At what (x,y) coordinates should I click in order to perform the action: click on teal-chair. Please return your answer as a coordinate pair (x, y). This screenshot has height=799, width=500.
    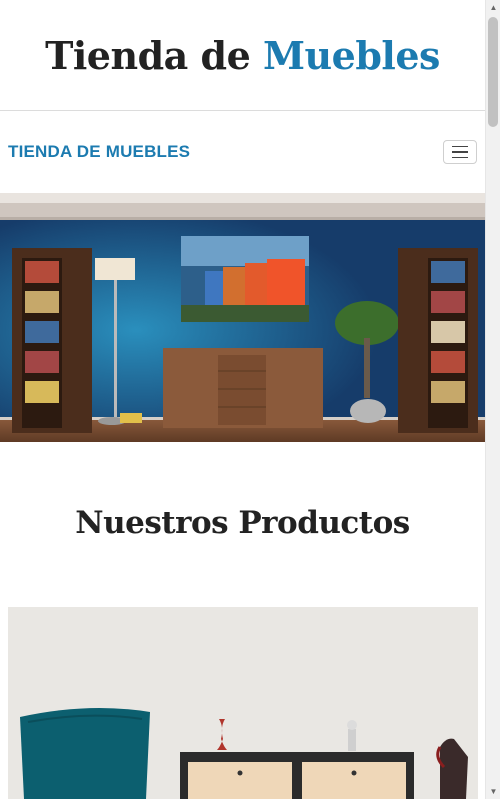
    Looking at the image, I should click on (85, 753).